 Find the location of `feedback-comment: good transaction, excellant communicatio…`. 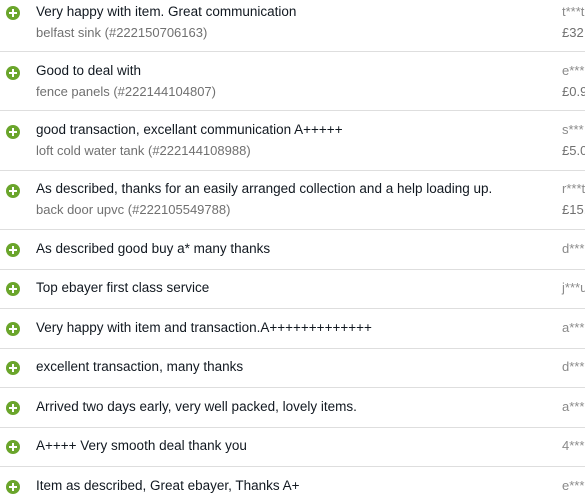

feedback-comment: good transaction, excellant communicatio… is located at coordinates (189, 129).